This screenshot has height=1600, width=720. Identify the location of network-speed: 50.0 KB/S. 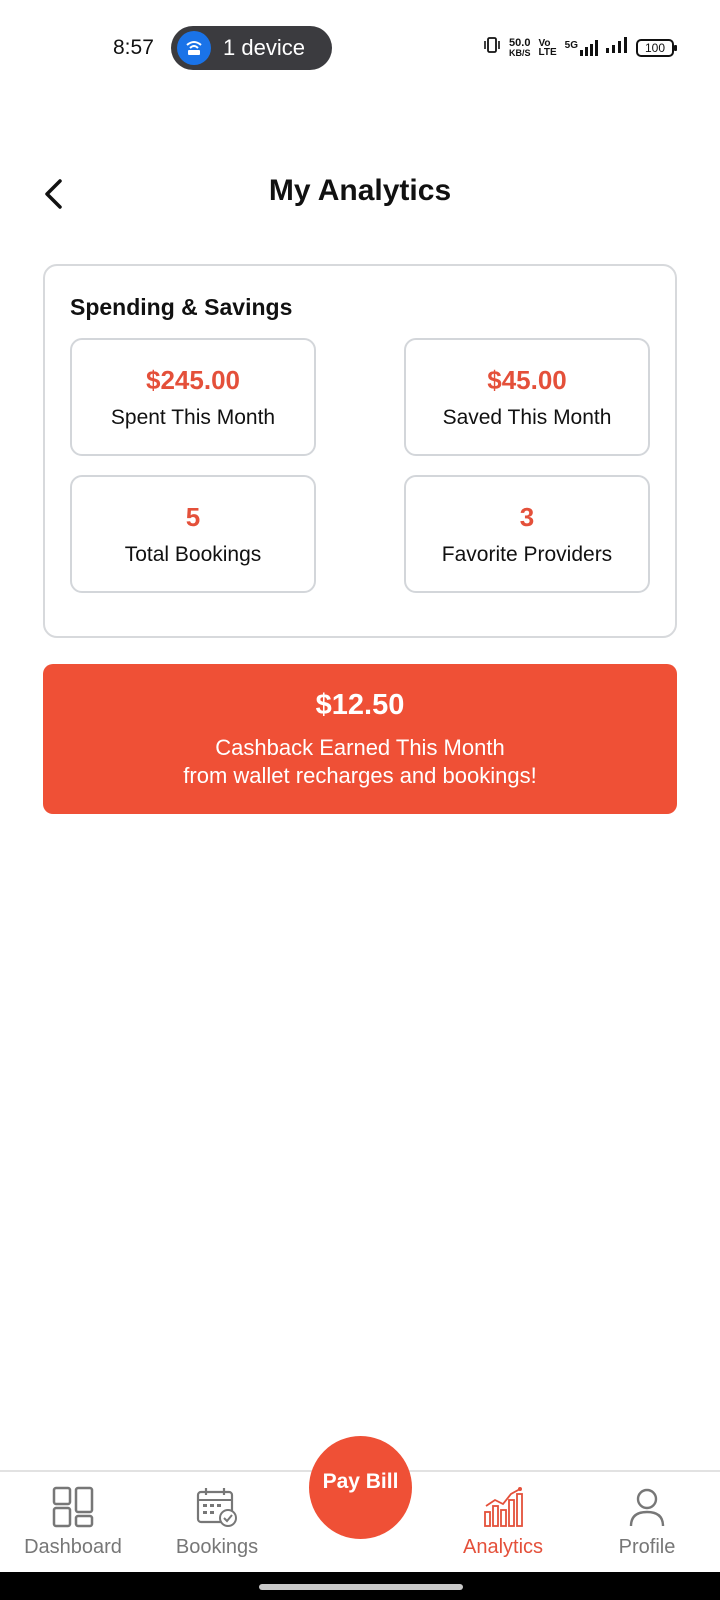
(519, 47).